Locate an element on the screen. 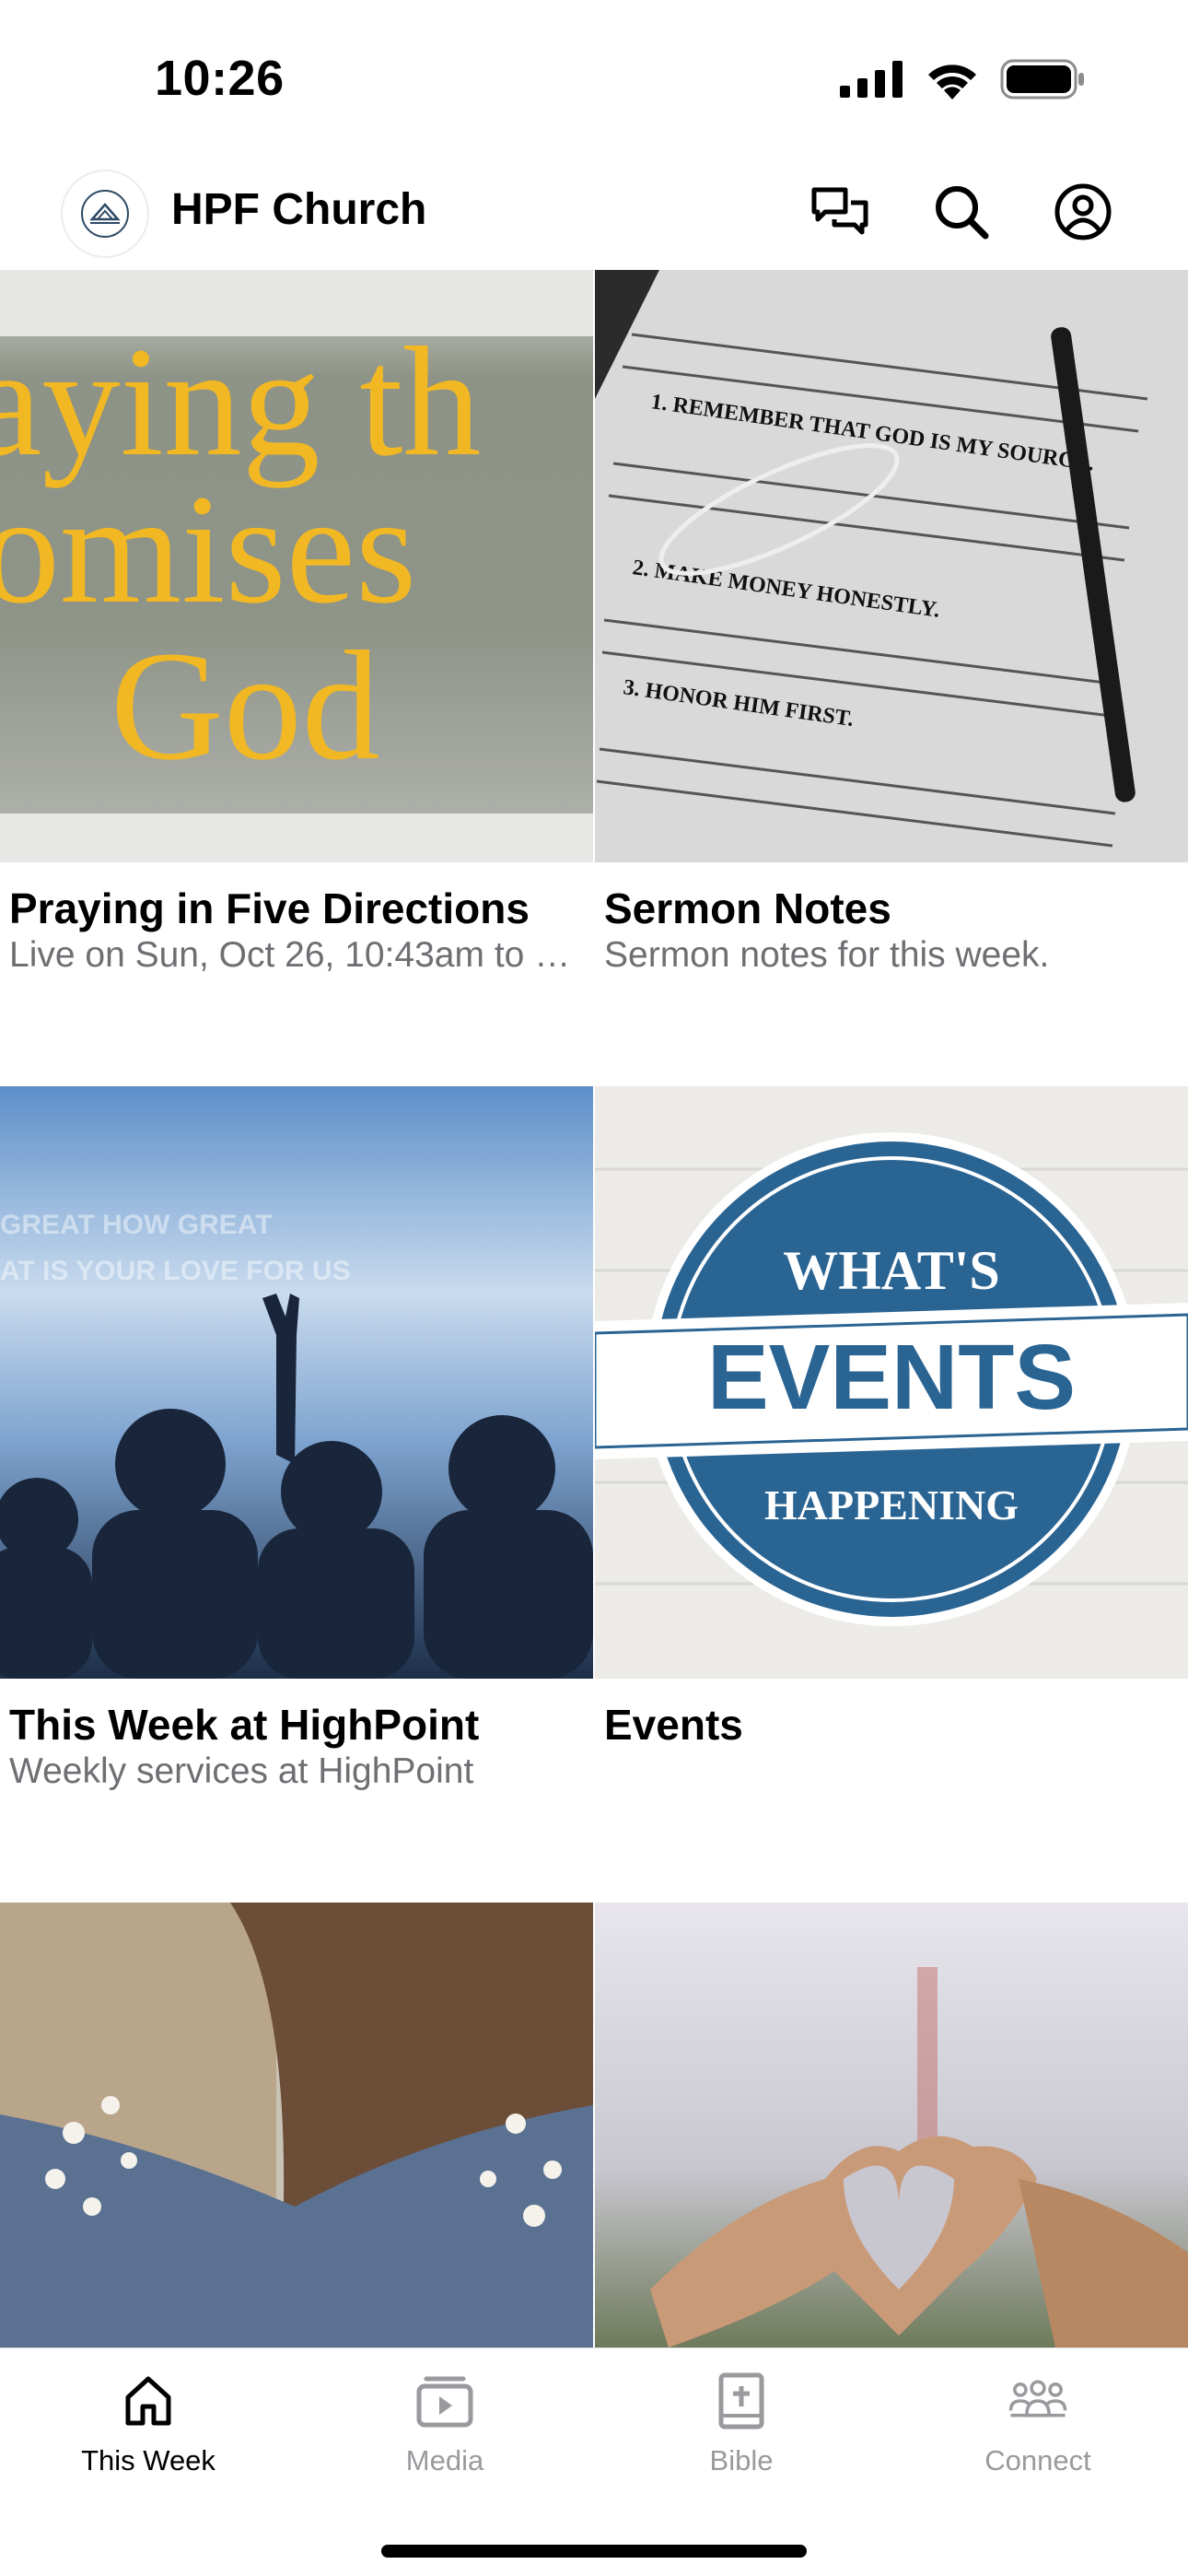 The image size is (1188, 2576). card-subtitle: Sermon notes for this week. is located at coordinates (827, 955).